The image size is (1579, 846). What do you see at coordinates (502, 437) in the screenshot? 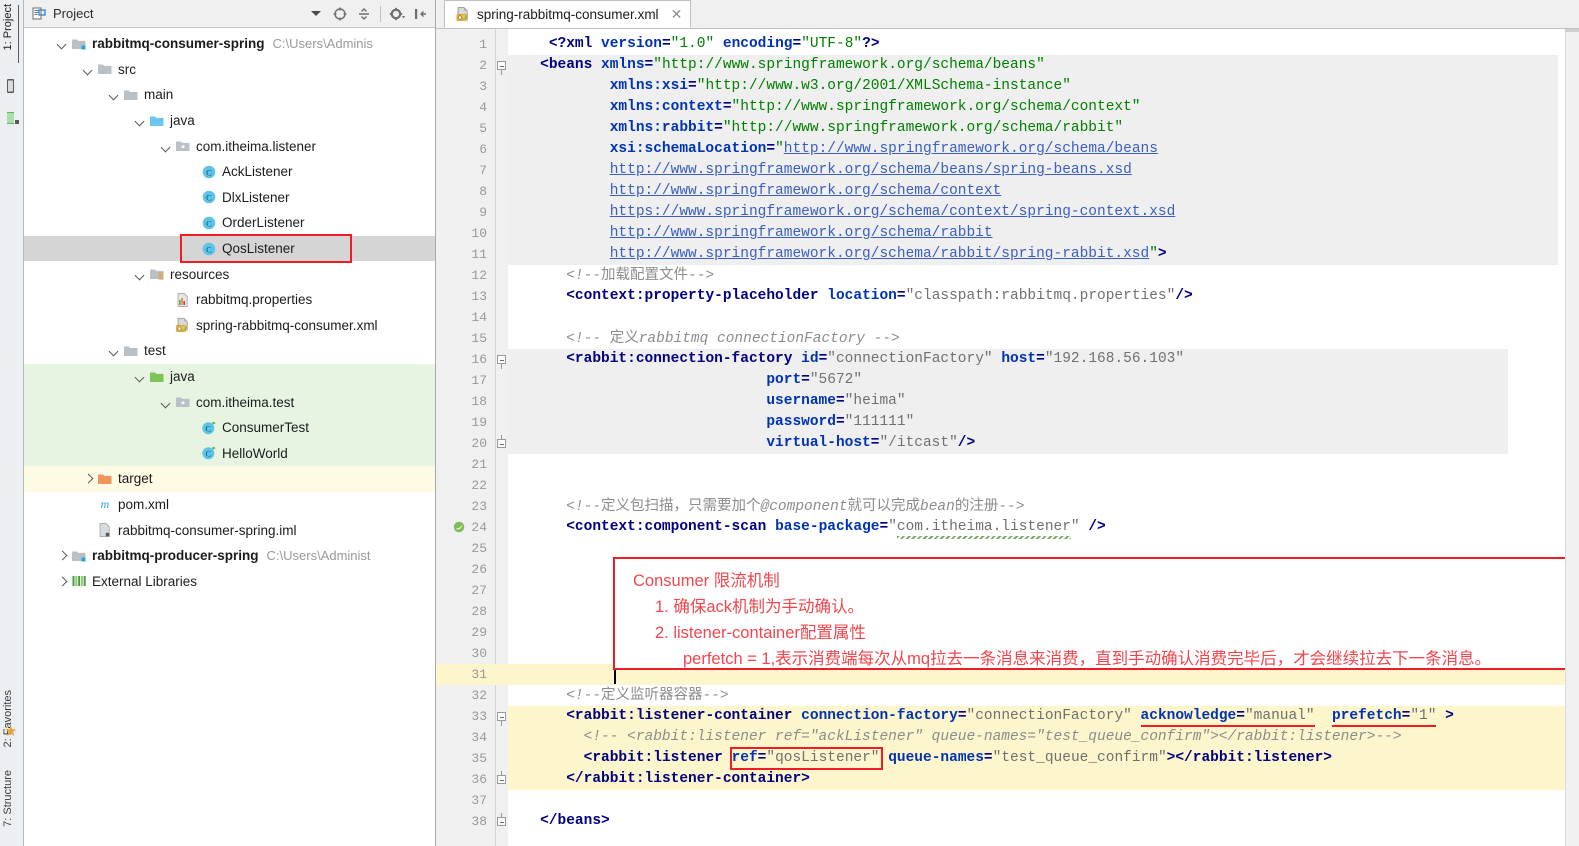
I see `fold-gutter` at bounding box center [502, 437].